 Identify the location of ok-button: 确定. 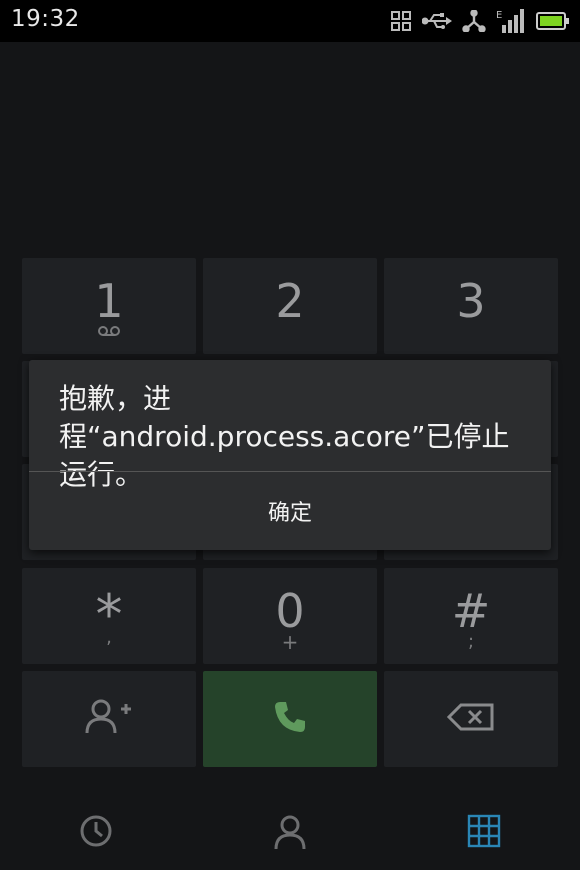
(290, 511).